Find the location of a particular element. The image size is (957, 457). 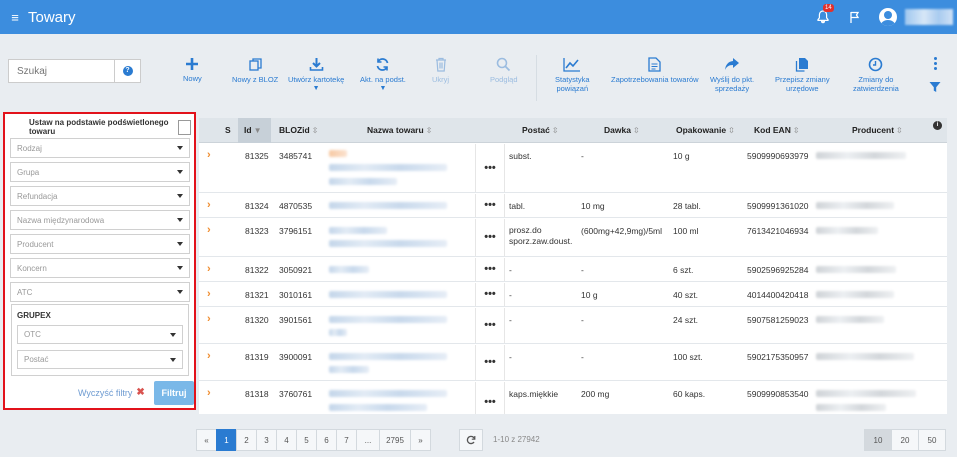

notifications-bell-icon: 14 is located at coordinates (825, 14).